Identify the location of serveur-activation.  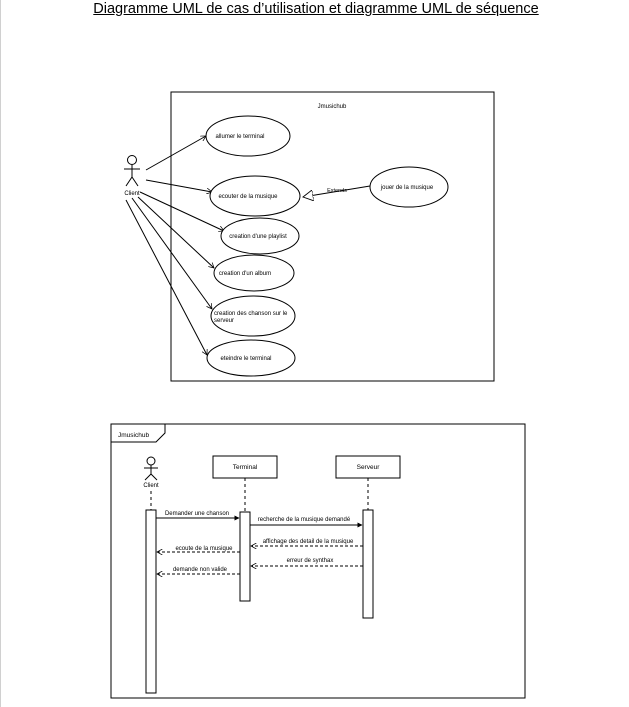
(368, 564).